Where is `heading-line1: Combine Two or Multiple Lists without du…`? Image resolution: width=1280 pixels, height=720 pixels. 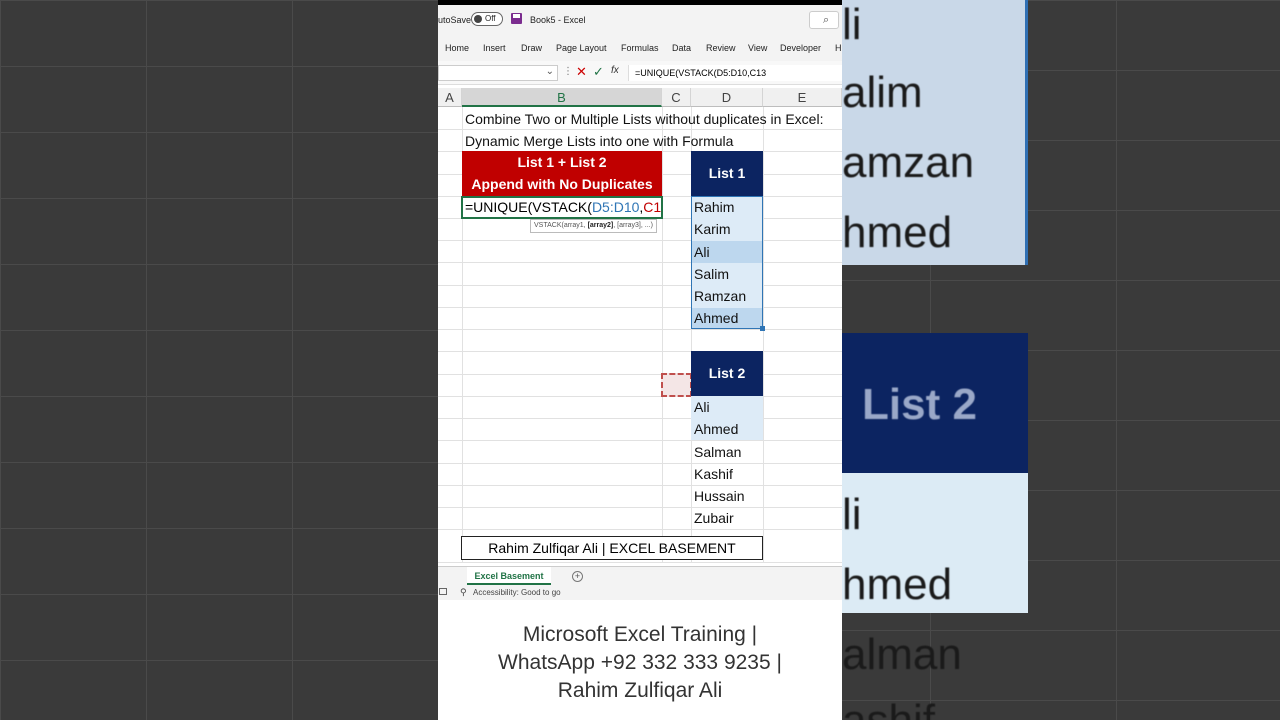 heading-line1: Combine Two or Multiple Lists without du… is located at coordinates (642, 119).